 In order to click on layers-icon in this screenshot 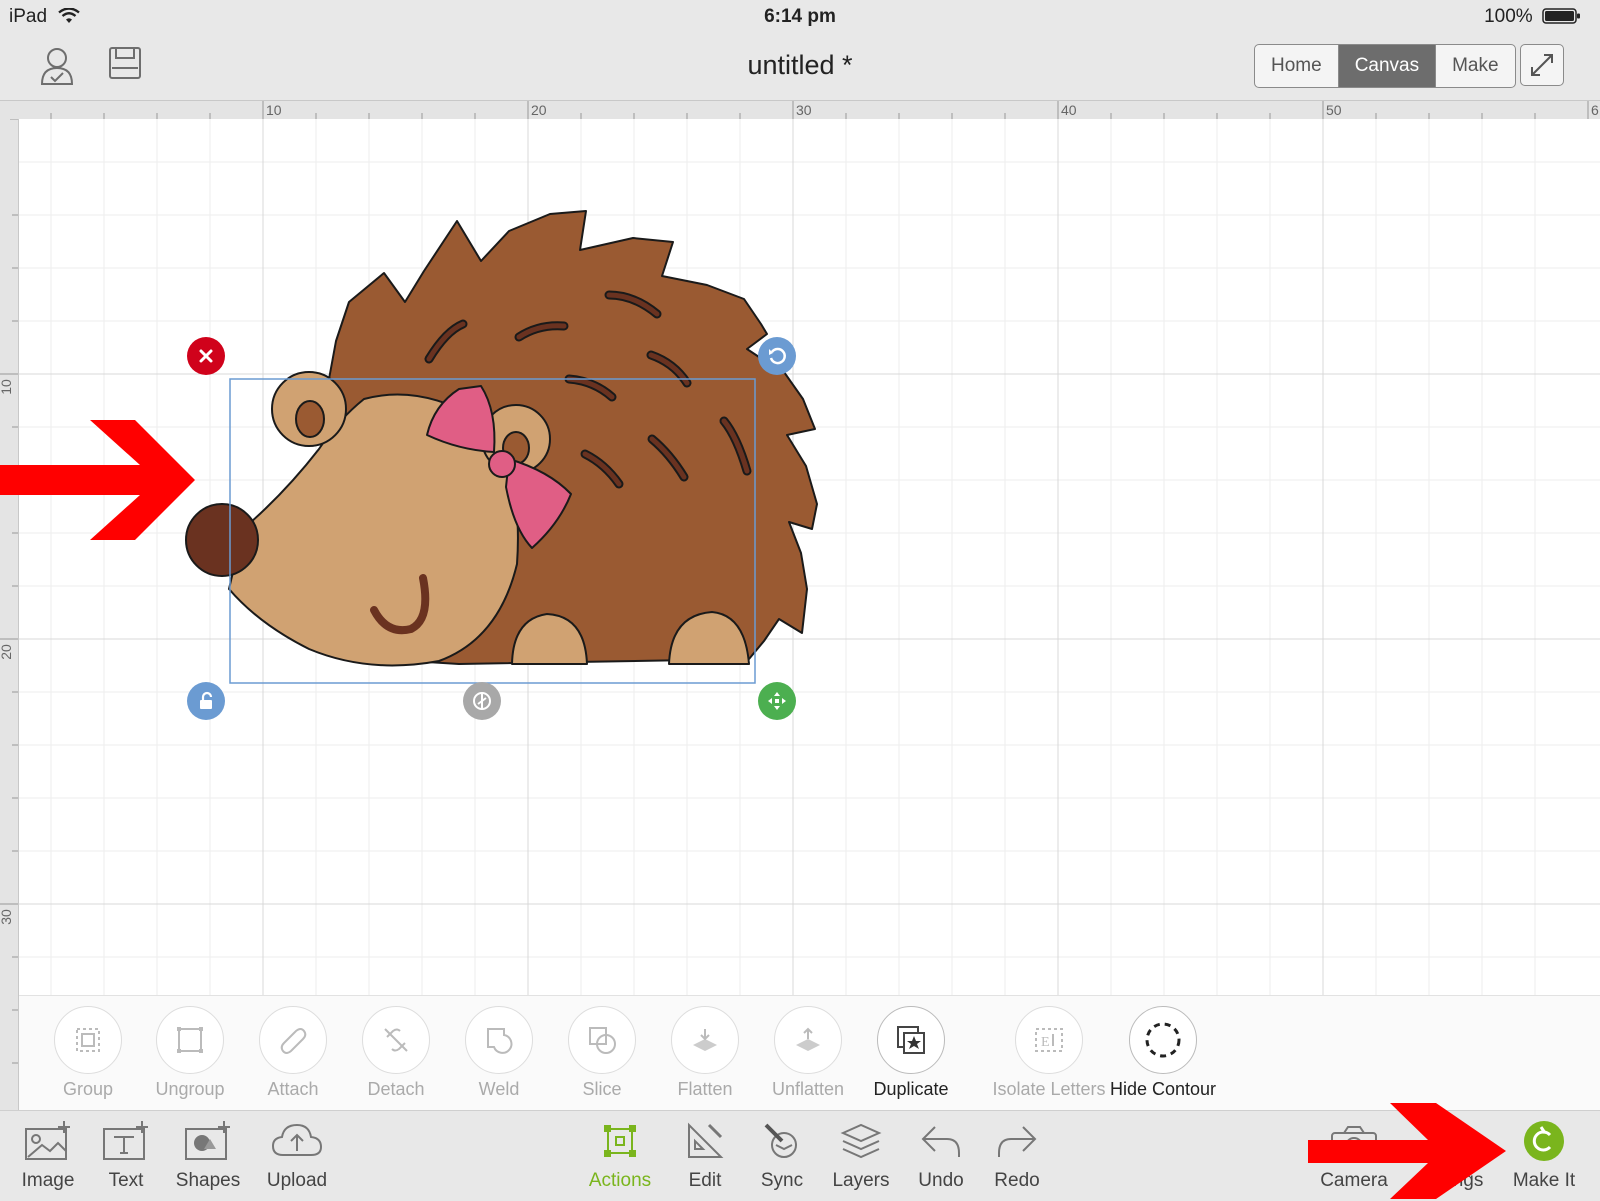, I will do `click(861, 1141)`.